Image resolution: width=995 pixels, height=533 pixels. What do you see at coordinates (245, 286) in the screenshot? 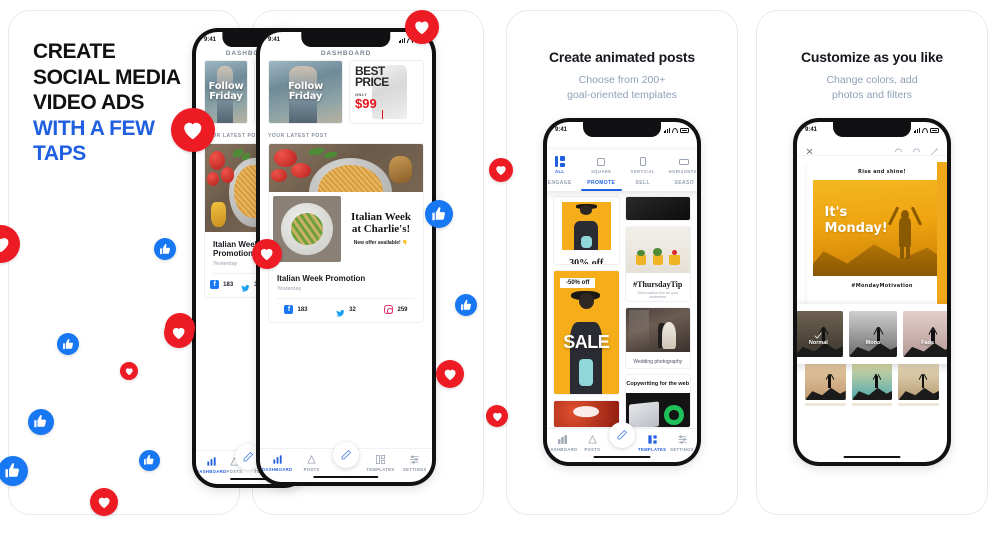
I see `twitter-icon` at bounding box center [245, 286].